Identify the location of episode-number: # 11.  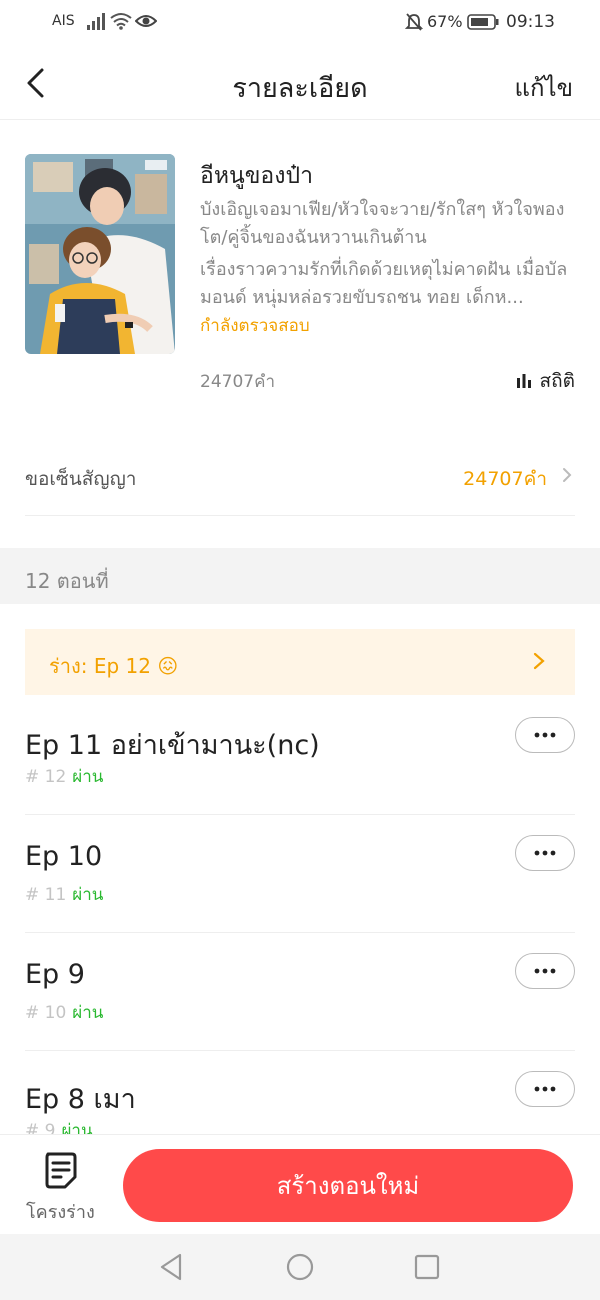
(46, 895).